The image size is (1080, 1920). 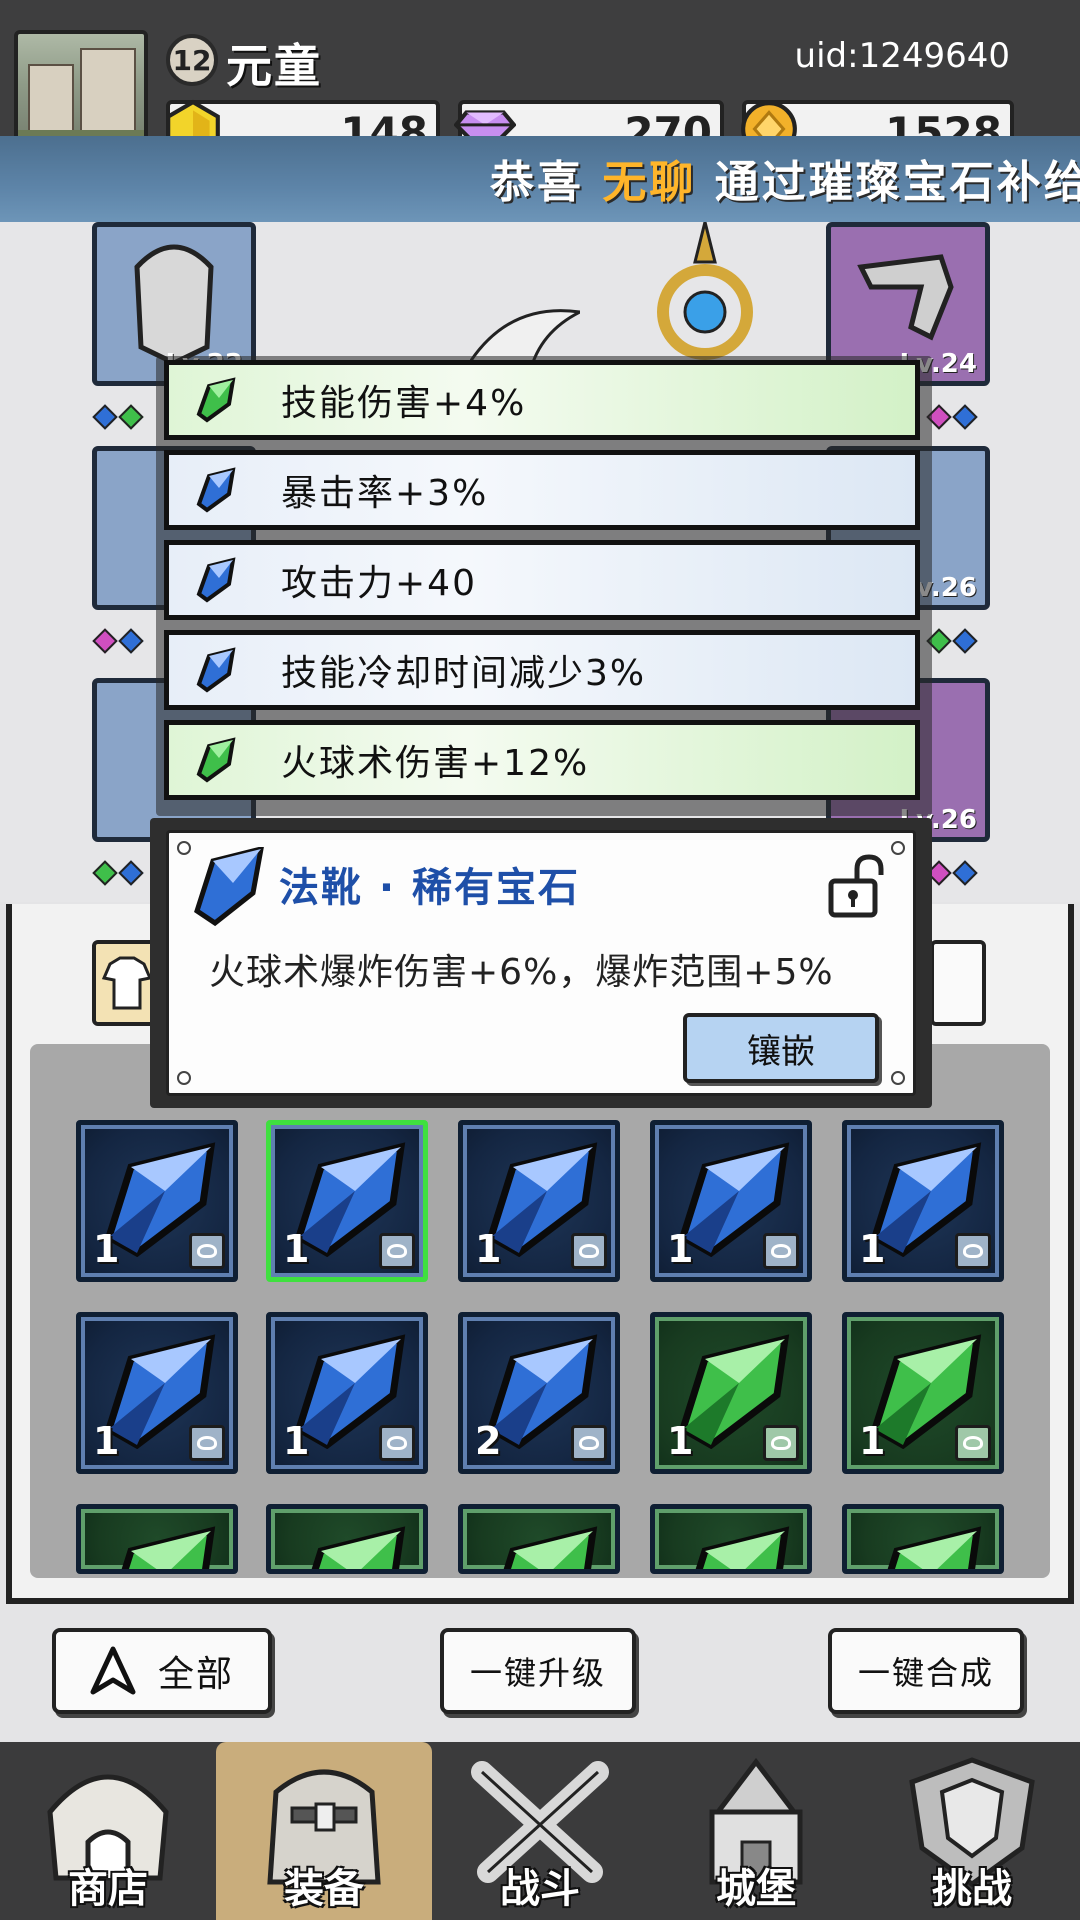 What do you see at coordinates (756, 1889) in the screenshot?
I see `nav-castle-label: 城堡` at bounding box center [756, 1889].